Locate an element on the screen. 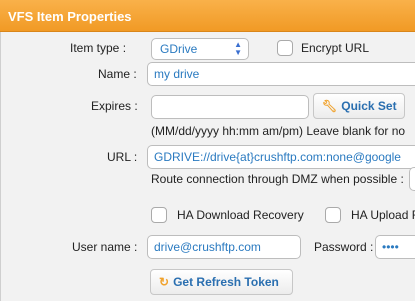  quick-set-label: Quick Set is located at coordinates (369, 106).